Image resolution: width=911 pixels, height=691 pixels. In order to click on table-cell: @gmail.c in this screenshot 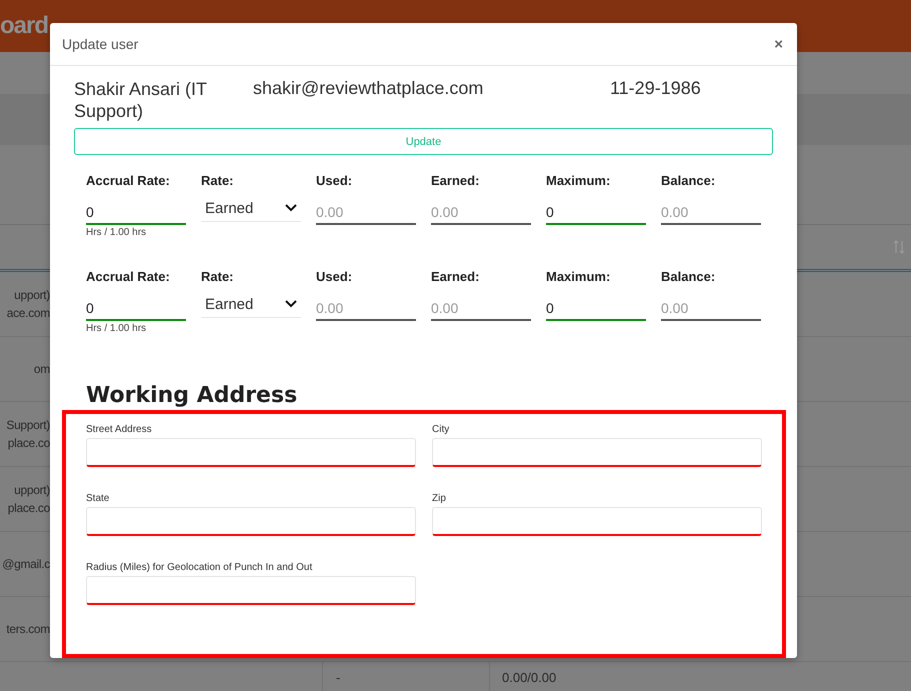, I will do `click(26, 564)`.